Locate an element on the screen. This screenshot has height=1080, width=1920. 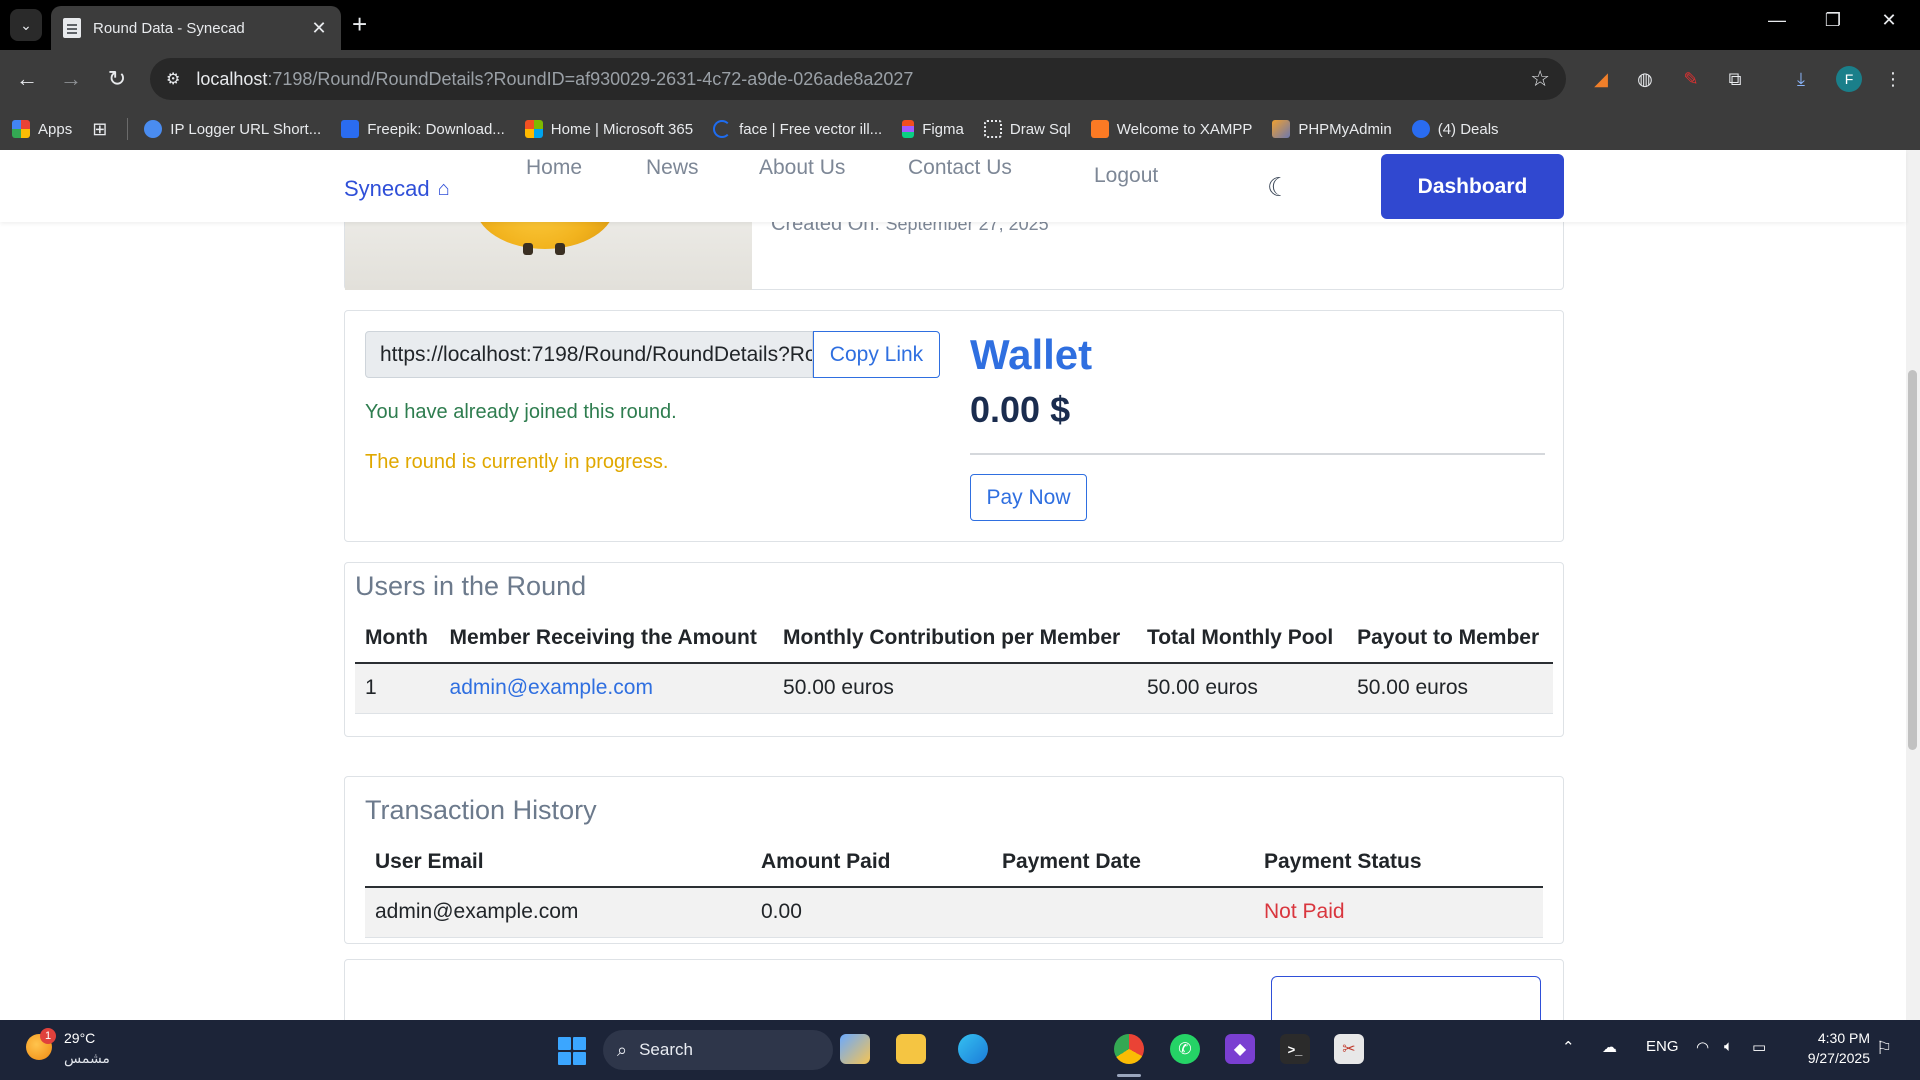
deals-badge-icon is located at coordinates (1420, 129).